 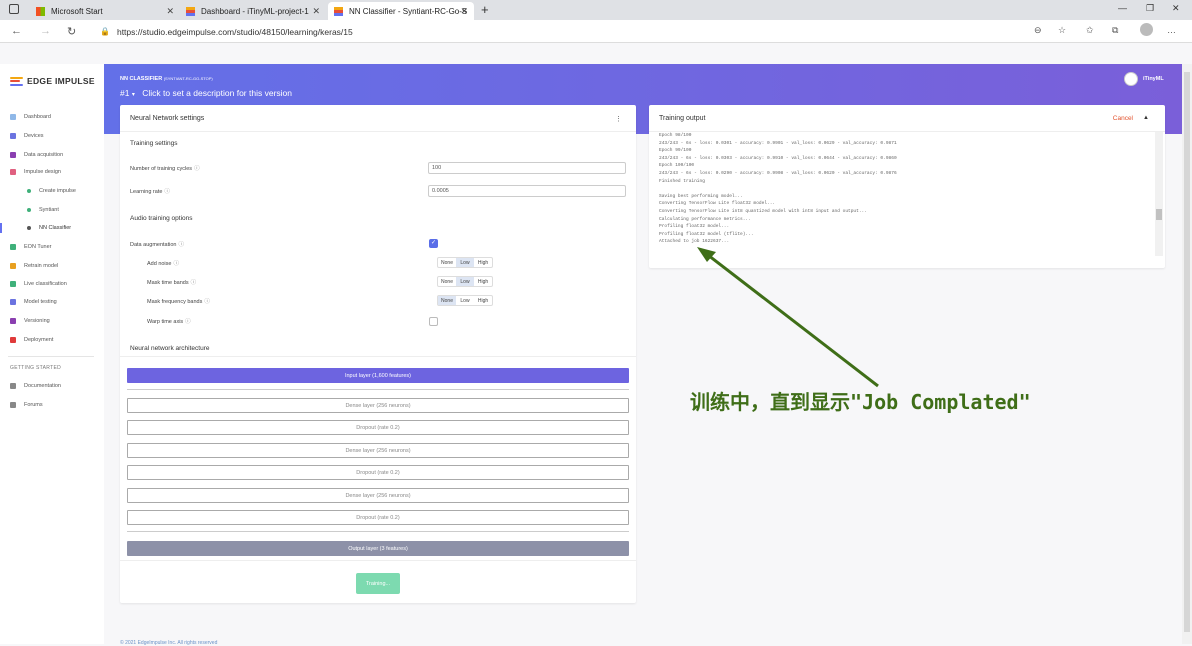 I want to click on arrow-line, so click(x=791, y=319).